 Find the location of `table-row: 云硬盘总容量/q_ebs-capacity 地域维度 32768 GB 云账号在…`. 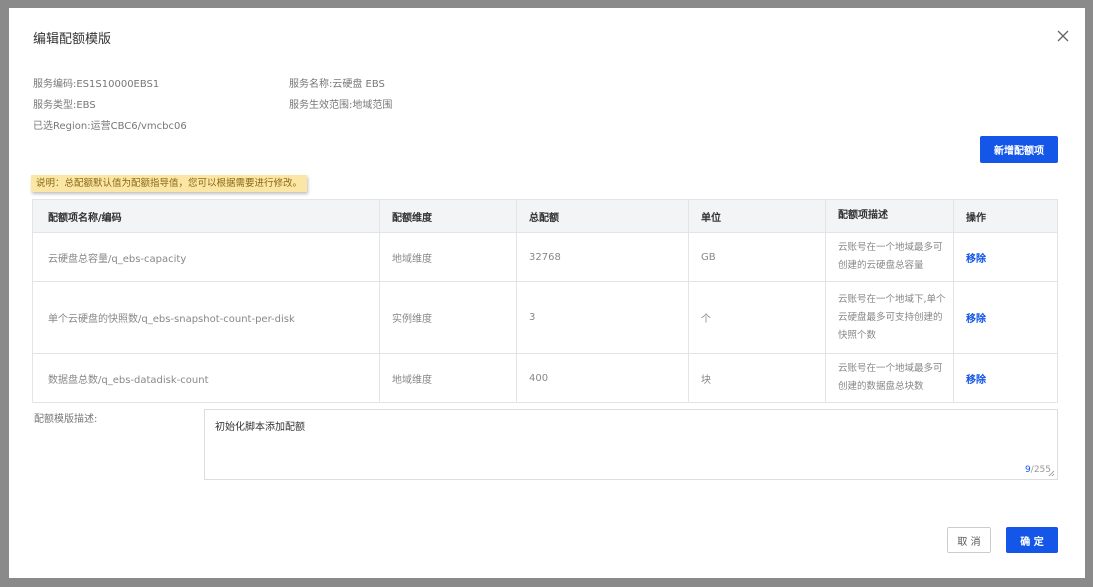

table-row: 云硬盘总容量/q_ebs-capacity 地域维度 32768 GB 云账号在… is located at coordinates (545, 257).